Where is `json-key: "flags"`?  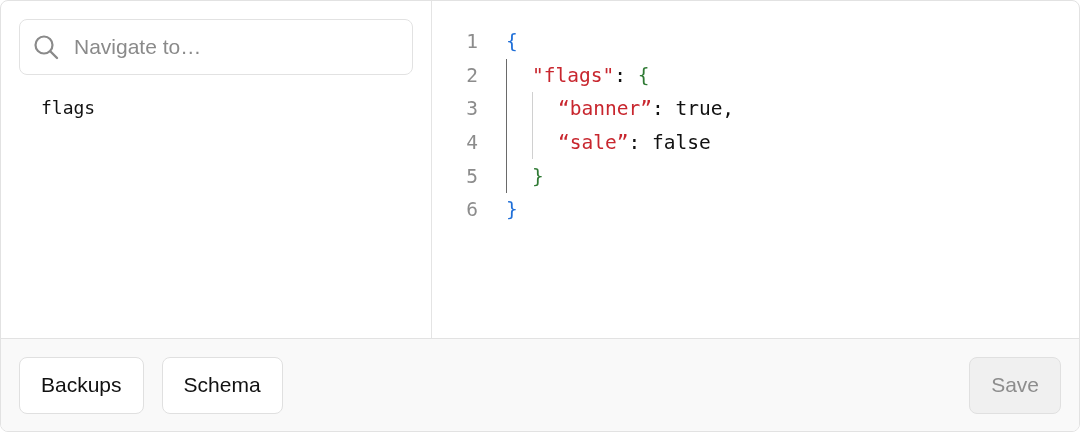 json-key: "flags" is located at coordinates (573, 75).